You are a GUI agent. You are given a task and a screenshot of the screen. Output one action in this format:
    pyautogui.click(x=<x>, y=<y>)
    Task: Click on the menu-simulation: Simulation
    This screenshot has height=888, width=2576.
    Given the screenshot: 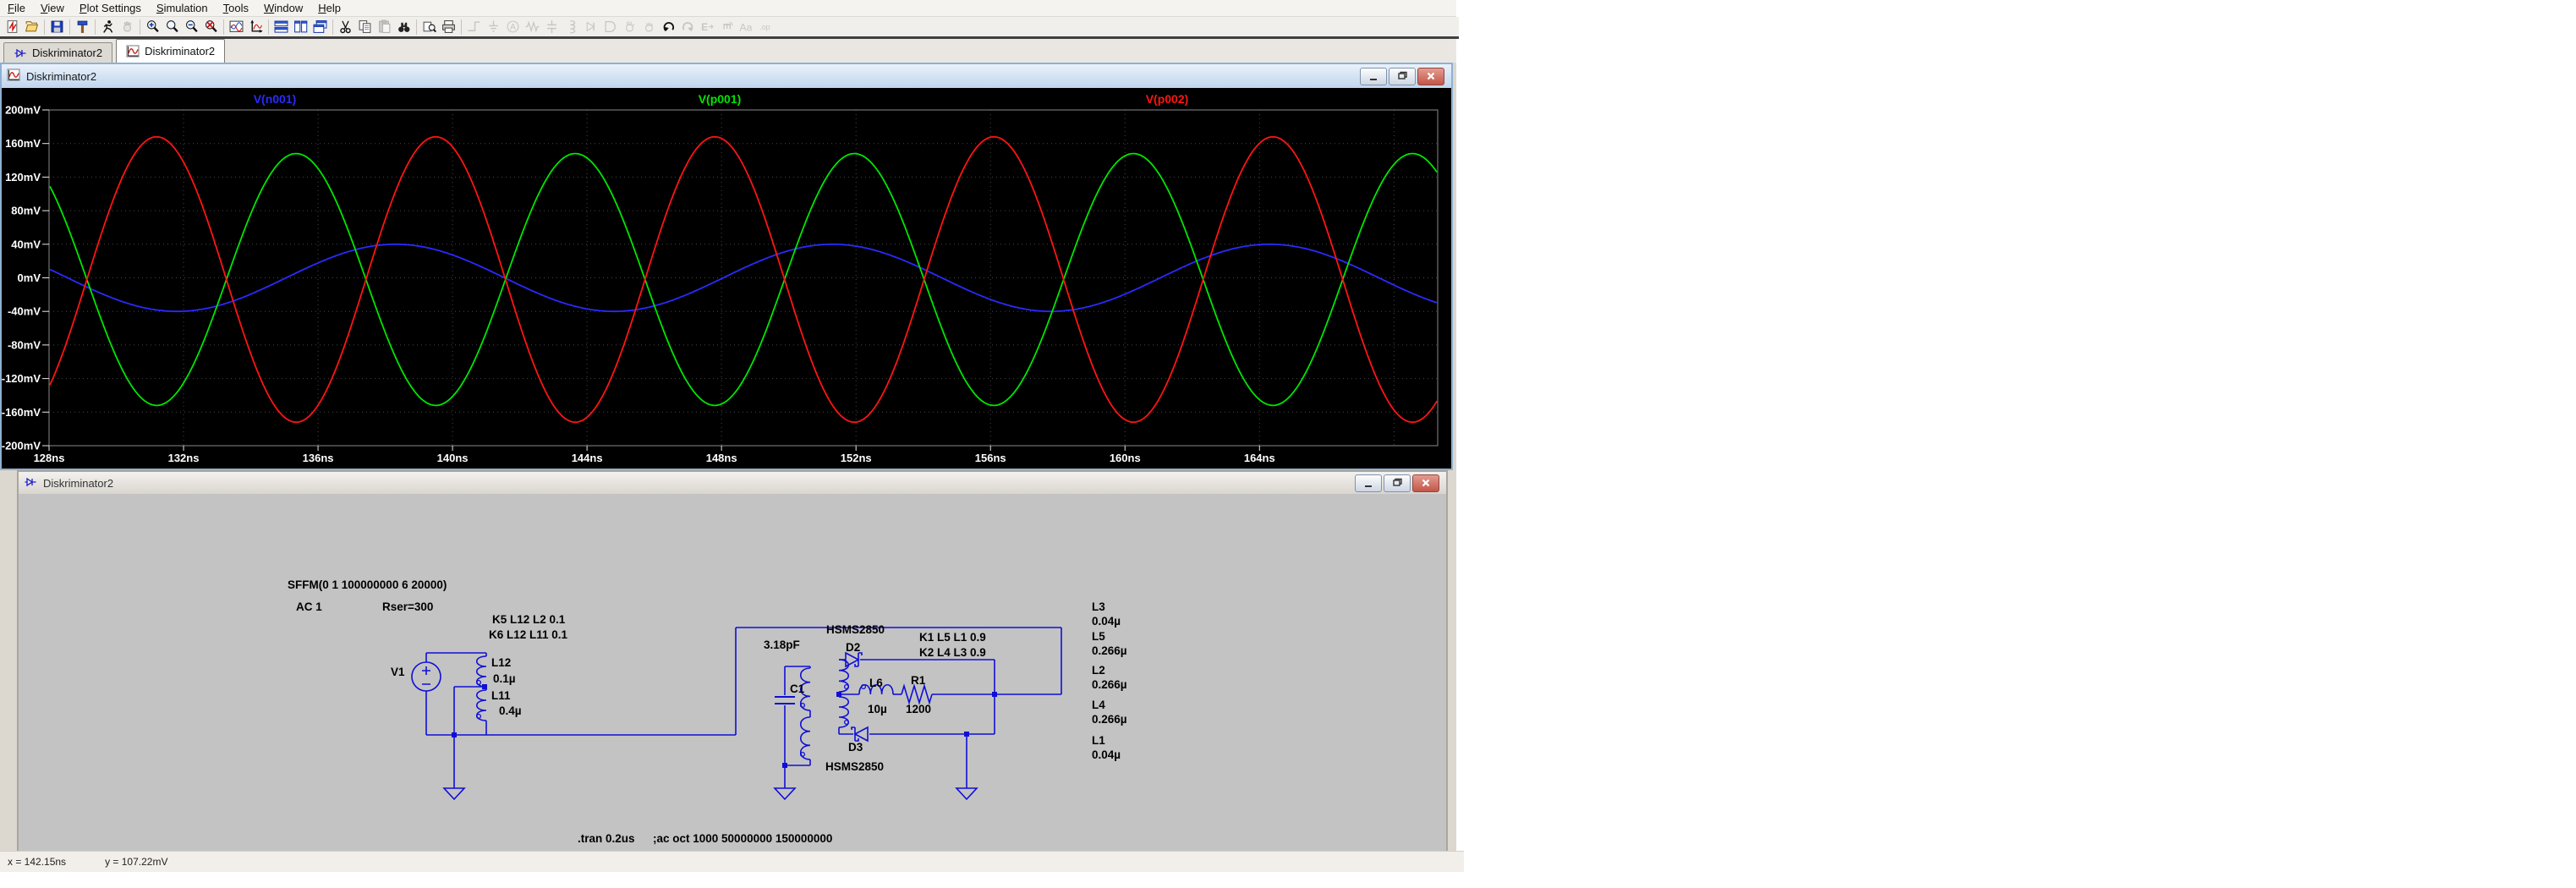 What is the action you would take?
    pyautogui.click(x=182, y=8)
    